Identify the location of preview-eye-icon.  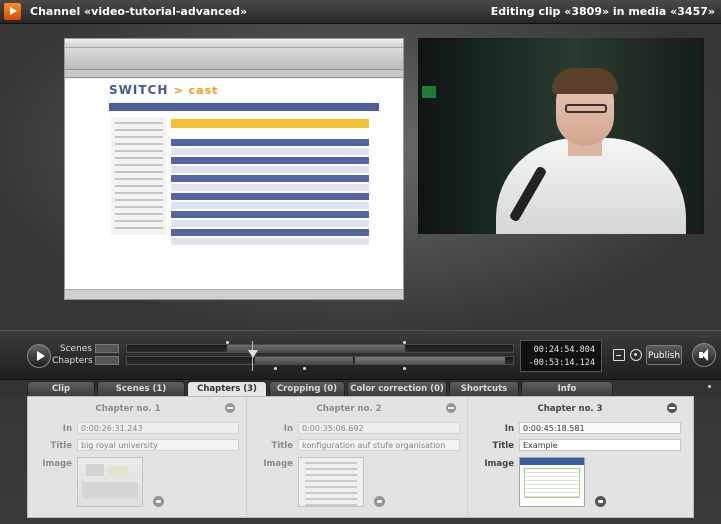
(636, 355).